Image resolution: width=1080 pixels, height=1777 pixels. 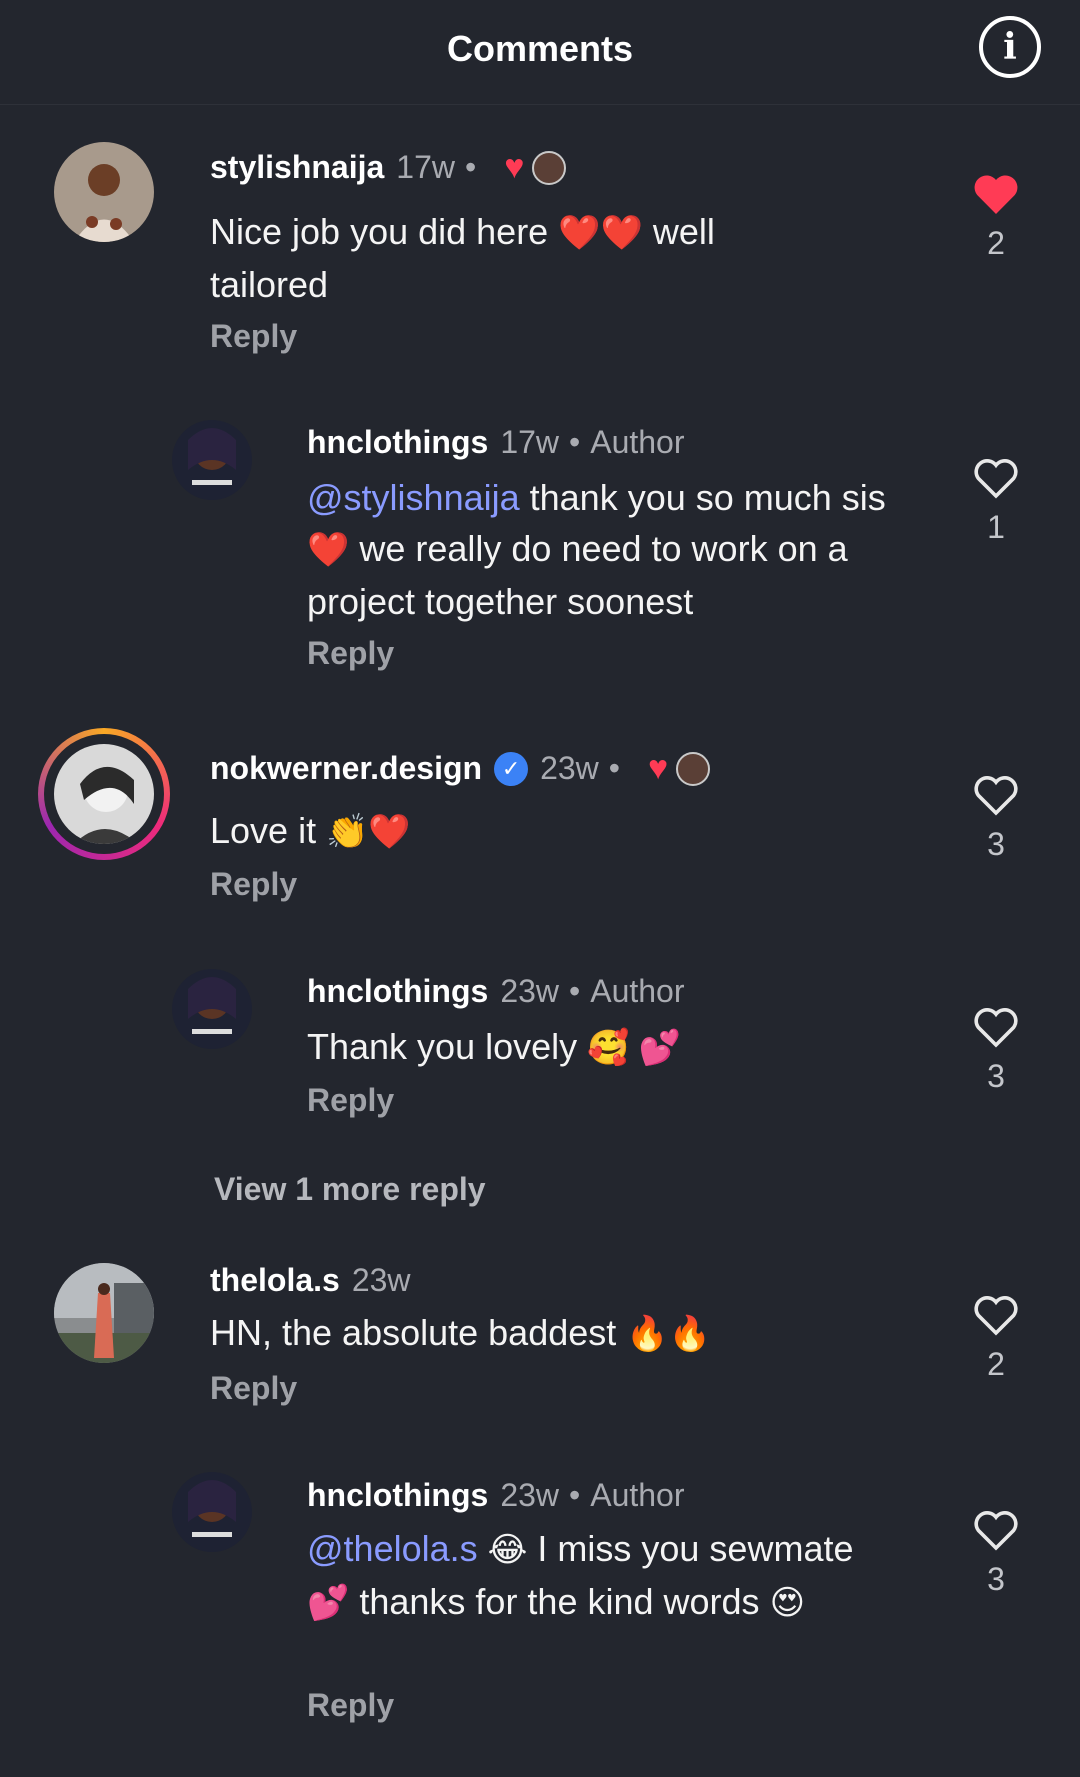 What do you see at coordinates (996, 527) in the screenshot?
I see `like-count: 1` at bounding box center [996, 527].